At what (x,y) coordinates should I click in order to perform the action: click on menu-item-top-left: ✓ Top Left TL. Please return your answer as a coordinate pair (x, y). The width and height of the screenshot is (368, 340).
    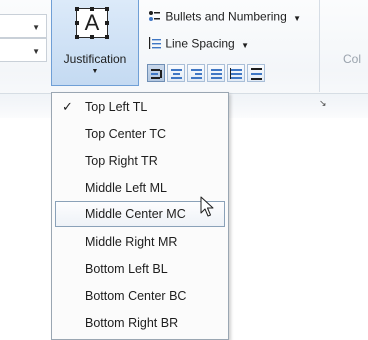
    Looking at the image, I should click on (140, 107).